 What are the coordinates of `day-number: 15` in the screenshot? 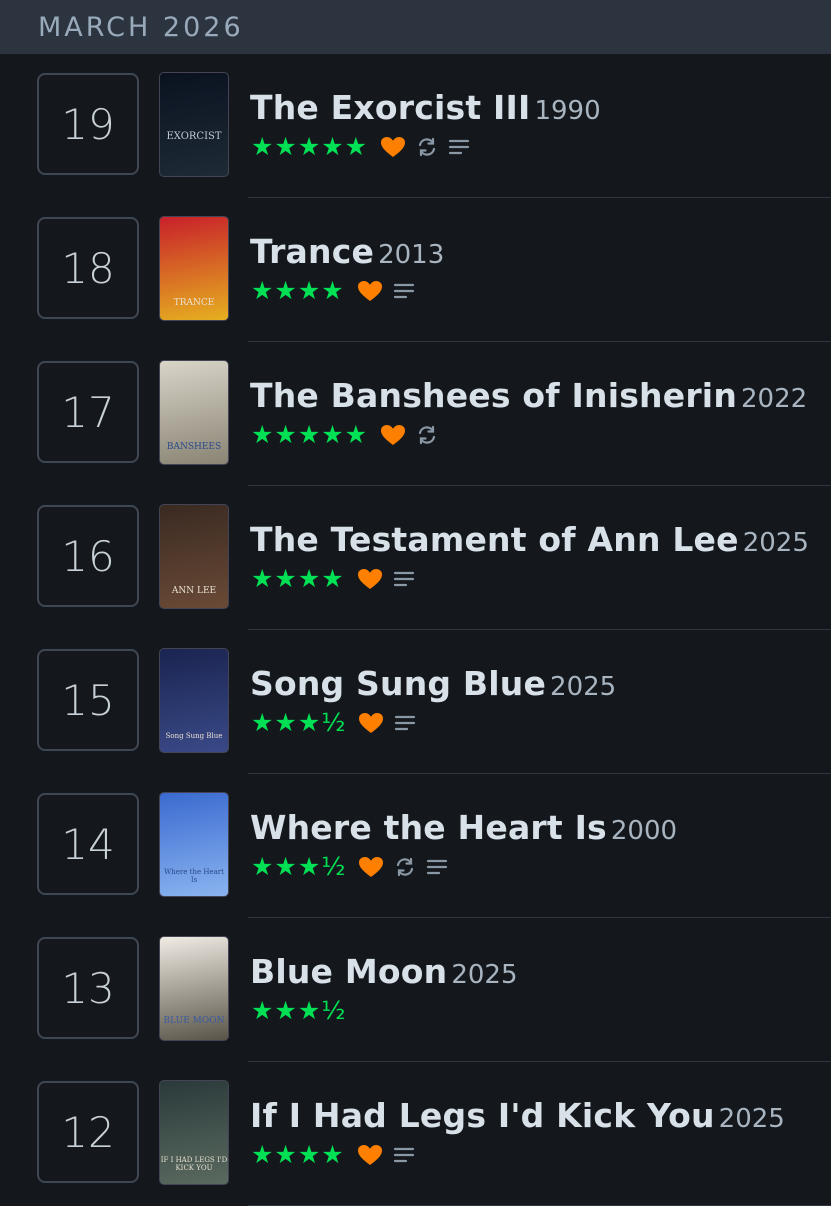 It's located at (88, 700).